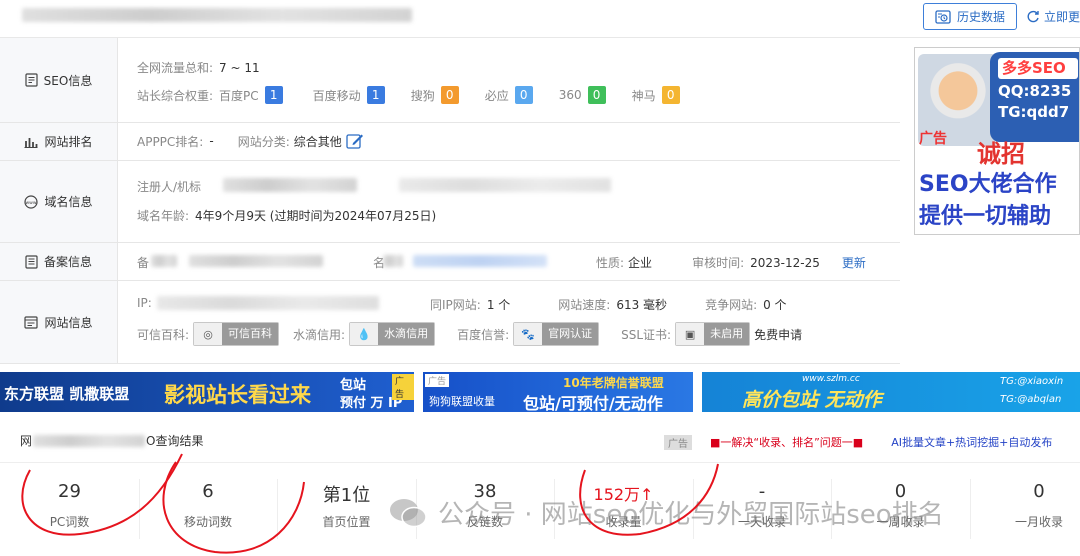 This screenshot has height=556, width=1080. What do you see at coordinates (175, 95) in the screenshot?
I see `weight-key: 站长综合权重:` at bounding box center [175, 95].